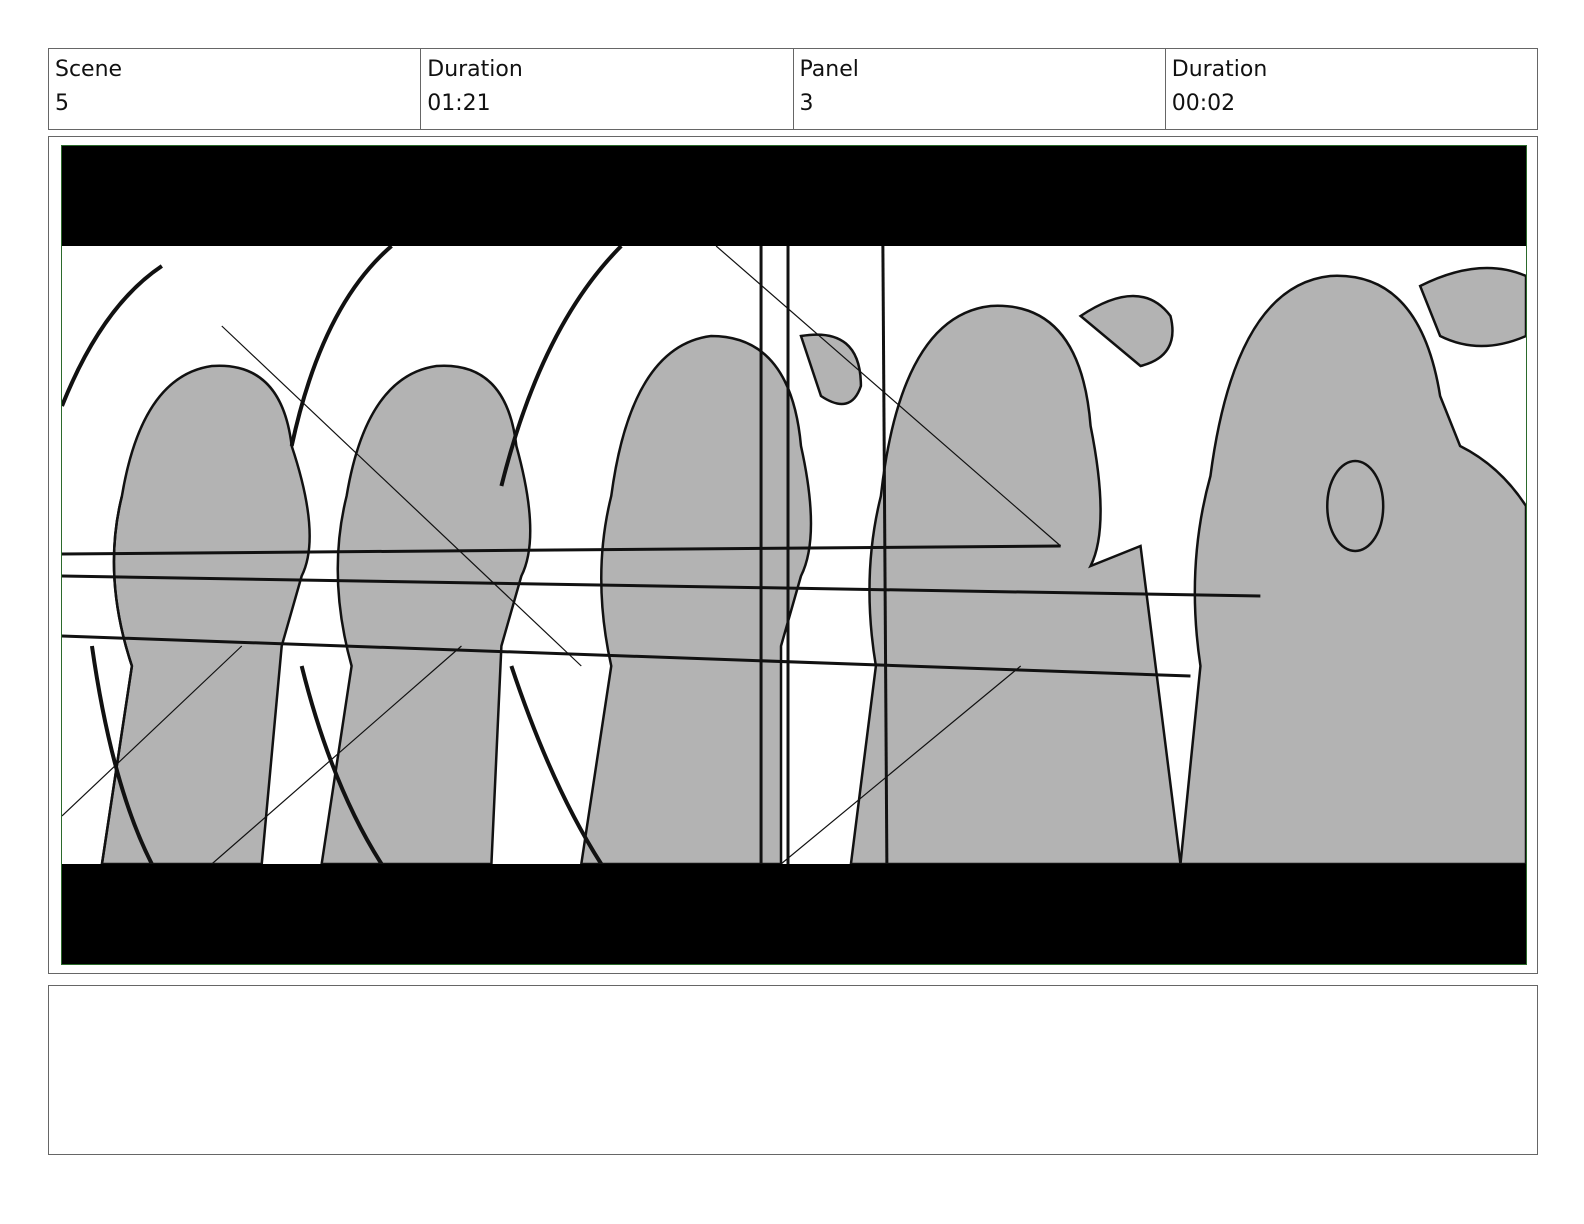 The width and height of the screenshot is (1584, 1224). I want to click on panel-label: Panel, so click(829, 69).